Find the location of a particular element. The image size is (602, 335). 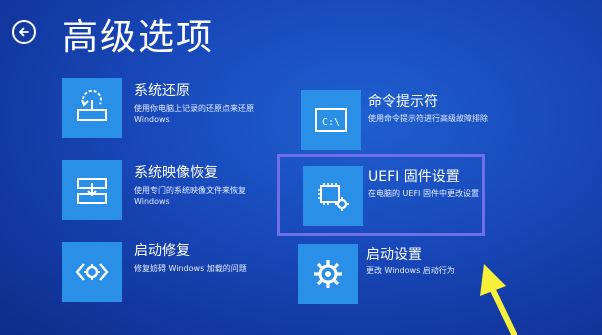

option-description: 使用你电脑上记录的还原点来还原 is located at coordinates (194, 108).